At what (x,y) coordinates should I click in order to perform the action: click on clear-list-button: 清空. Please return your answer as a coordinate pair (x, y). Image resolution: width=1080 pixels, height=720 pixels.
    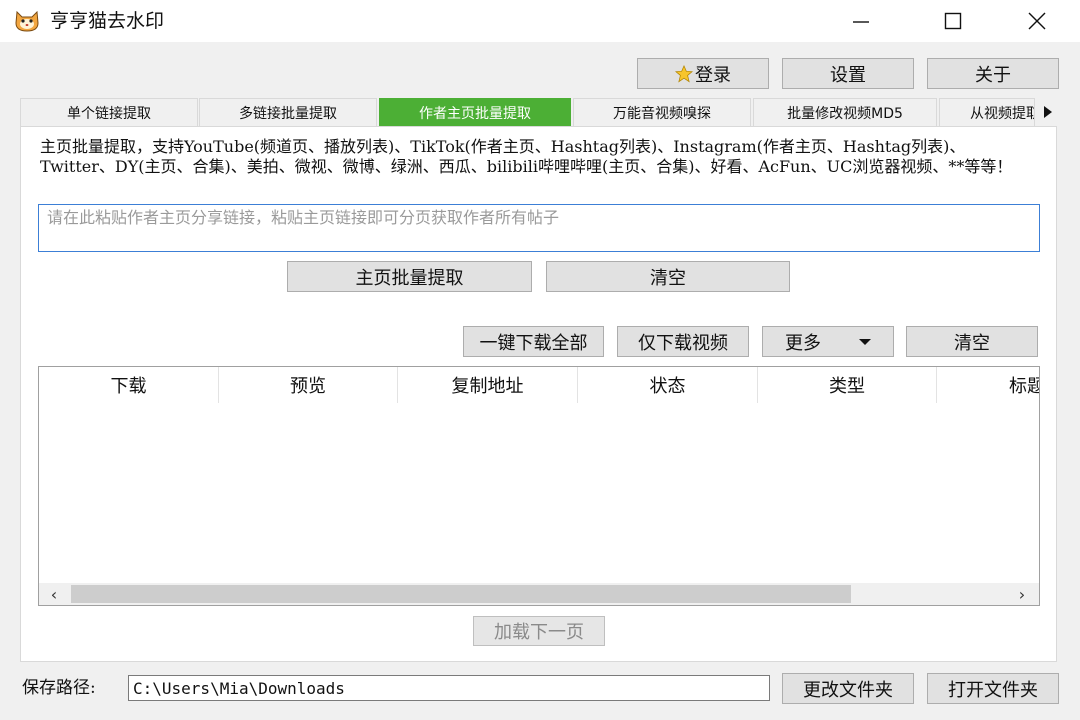
    Looking at the image, I should click on (972, 341).